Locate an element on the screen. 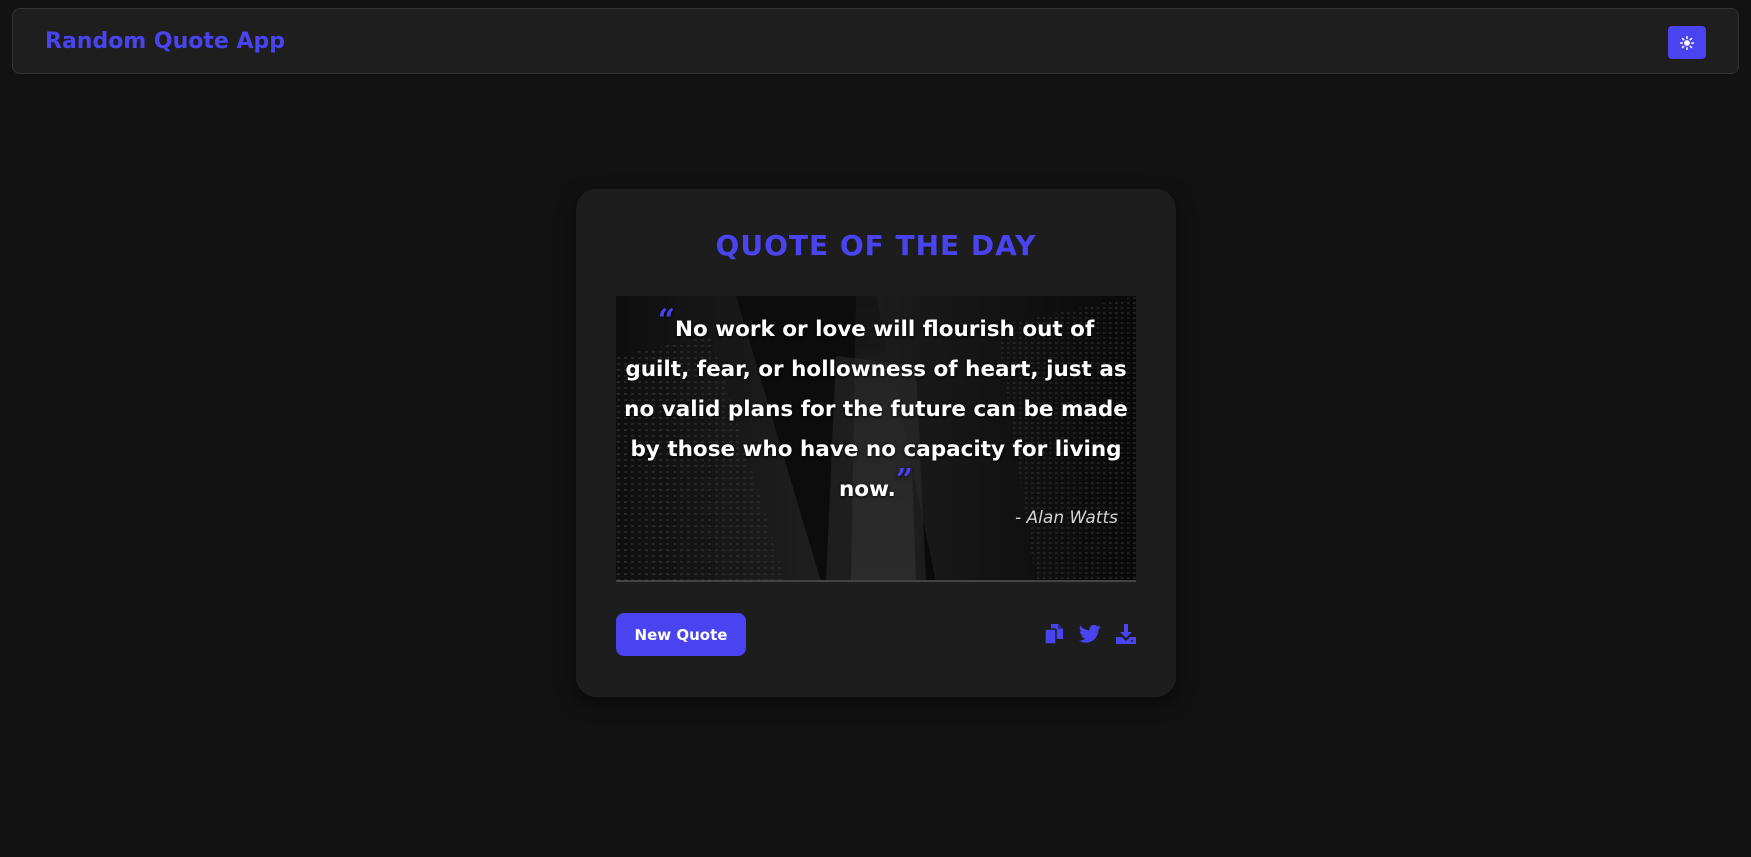  twitter-icon is located at coordinates (1090, 633).